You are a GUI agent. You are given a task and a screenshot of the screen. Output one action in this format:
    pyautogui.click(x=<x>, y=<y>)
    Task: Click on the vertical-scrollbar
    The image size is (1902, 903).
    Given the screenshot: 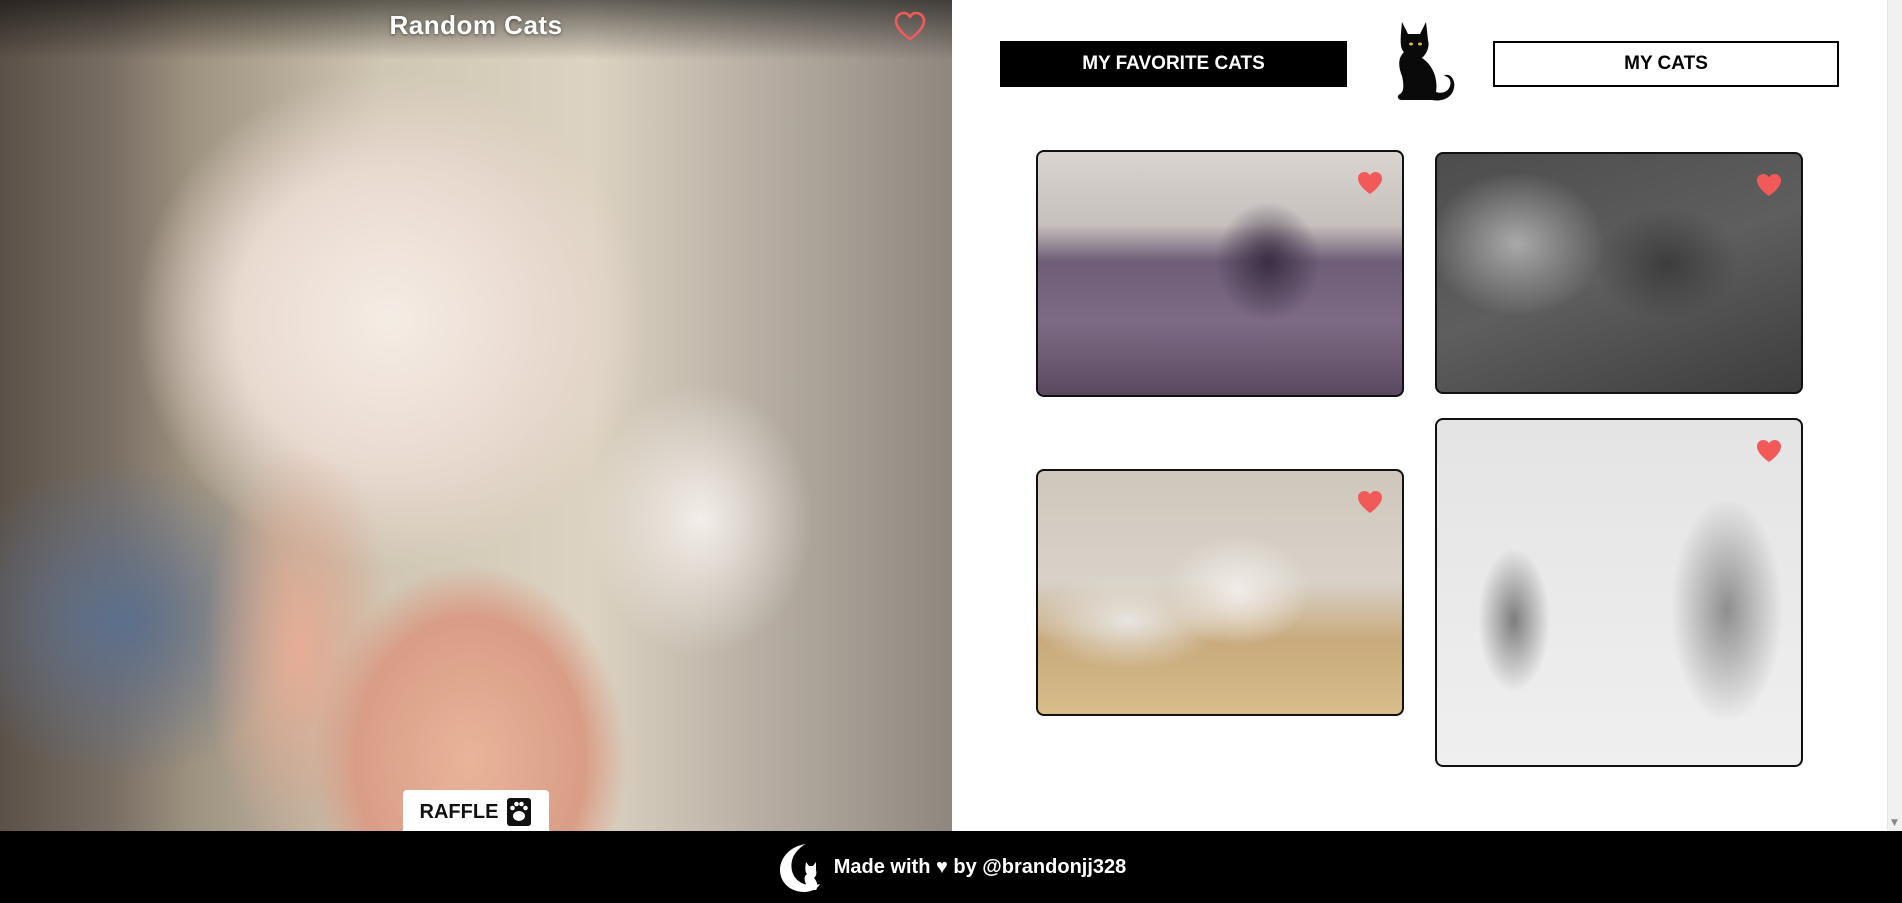 What is the action you would take?
    pyautogui.click(x=1894, y=415)
    